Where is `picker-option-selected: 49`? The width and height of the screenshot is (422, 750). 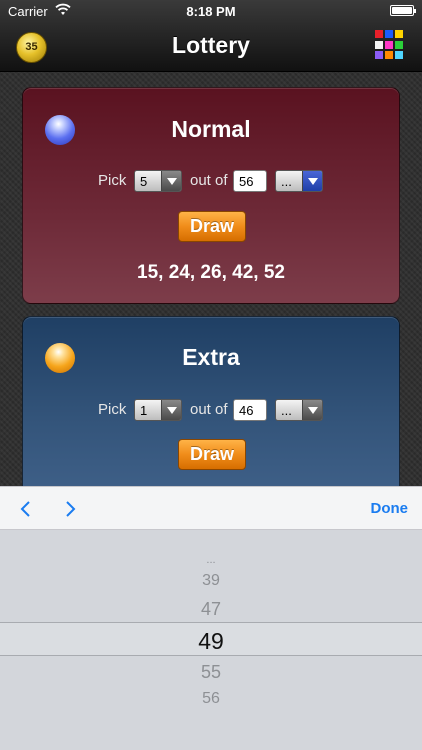 picker-option-selected: 49 is located at coordinates (211, 641).